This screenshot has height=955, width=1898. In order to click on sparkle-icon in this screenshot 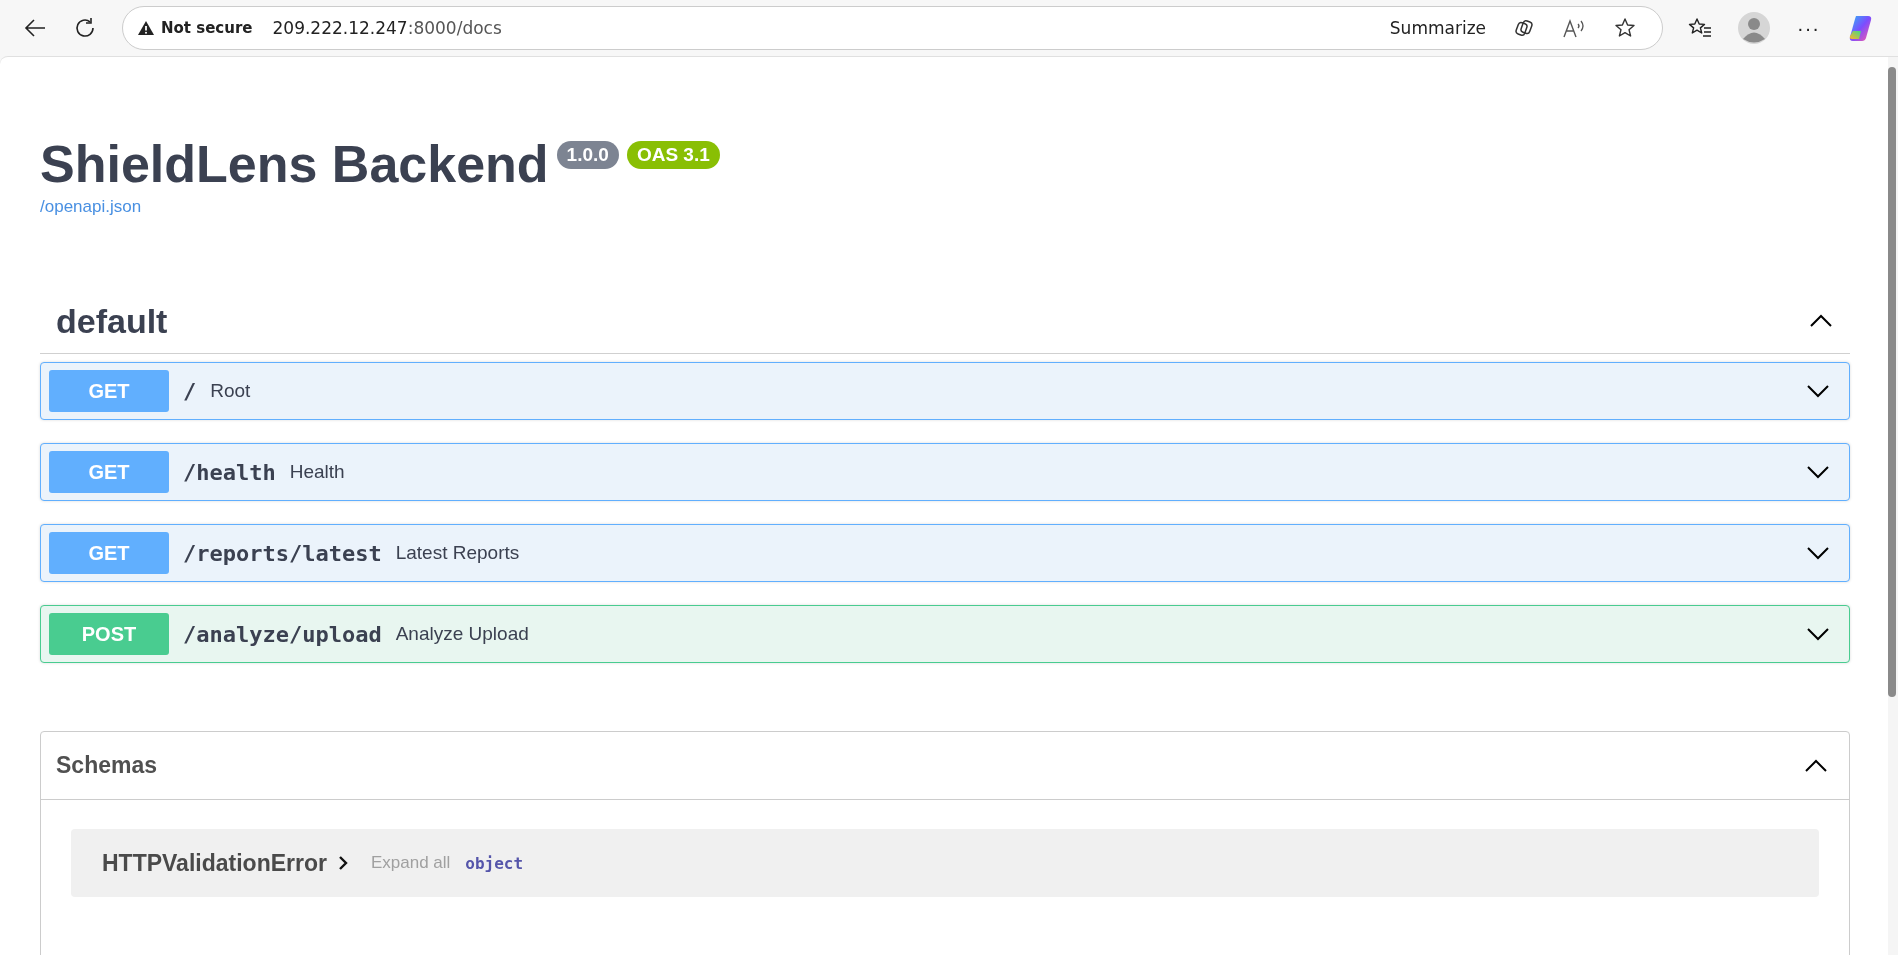, I will do `click(1524, 28)`.